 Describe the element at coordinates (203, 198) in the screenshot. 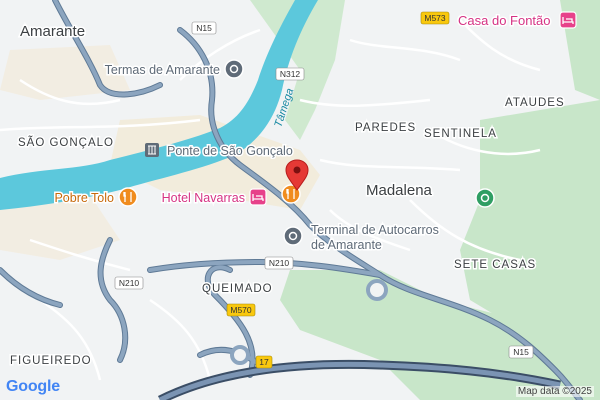

I see `poi-hotel-navarras-label: Hotel Navarras` at that location.